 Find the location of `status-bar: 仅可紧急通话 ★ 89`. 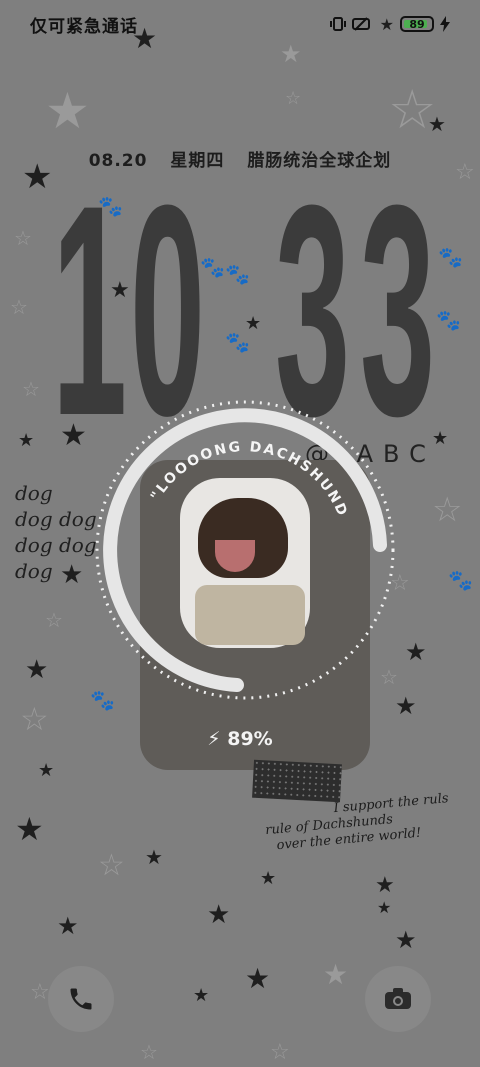

status-bar: 仅可紧急通话 ★ 89 is located at coordinates (240, 24).